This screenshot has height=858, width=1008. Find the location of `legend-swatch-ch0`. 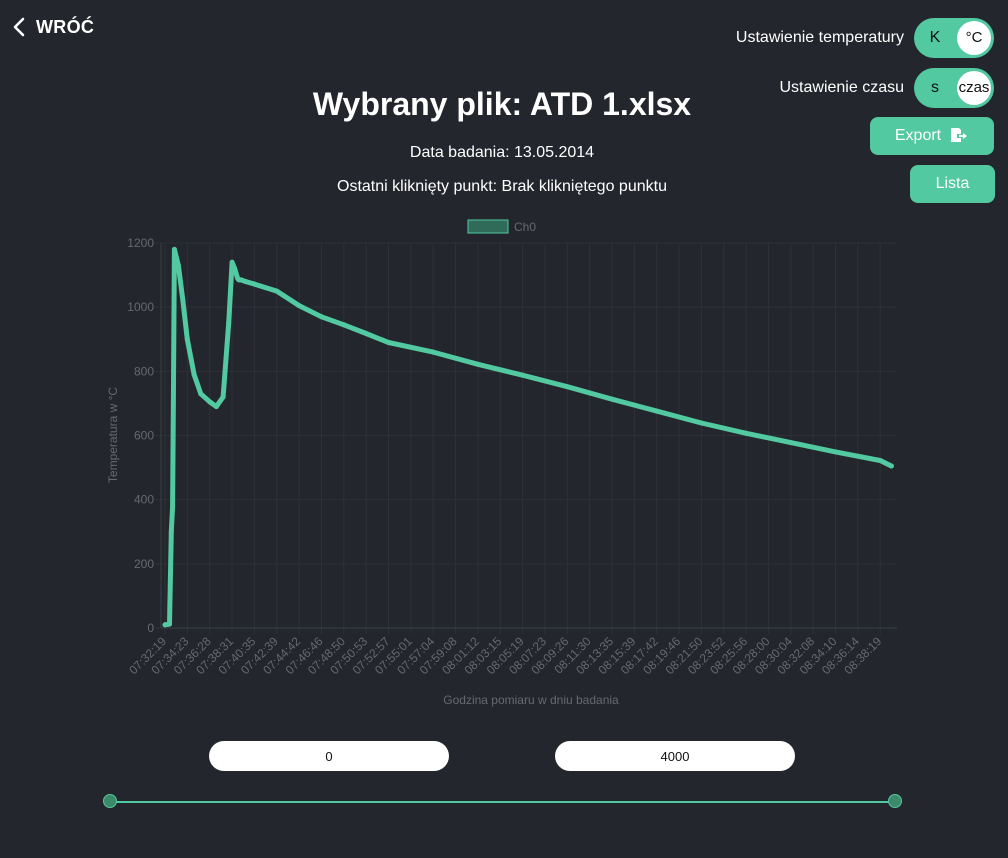

legend-swatch-ch0 is located at coordinates (488, 226).